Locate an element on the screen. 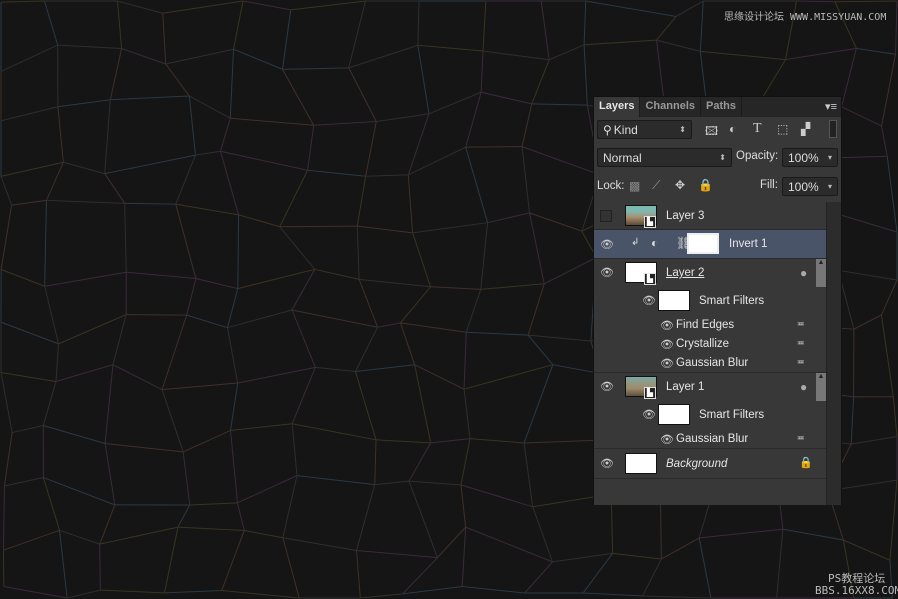 This screenshot has width=898, height=599. filter-name: Find Edges is located at coordinates (705, 325).